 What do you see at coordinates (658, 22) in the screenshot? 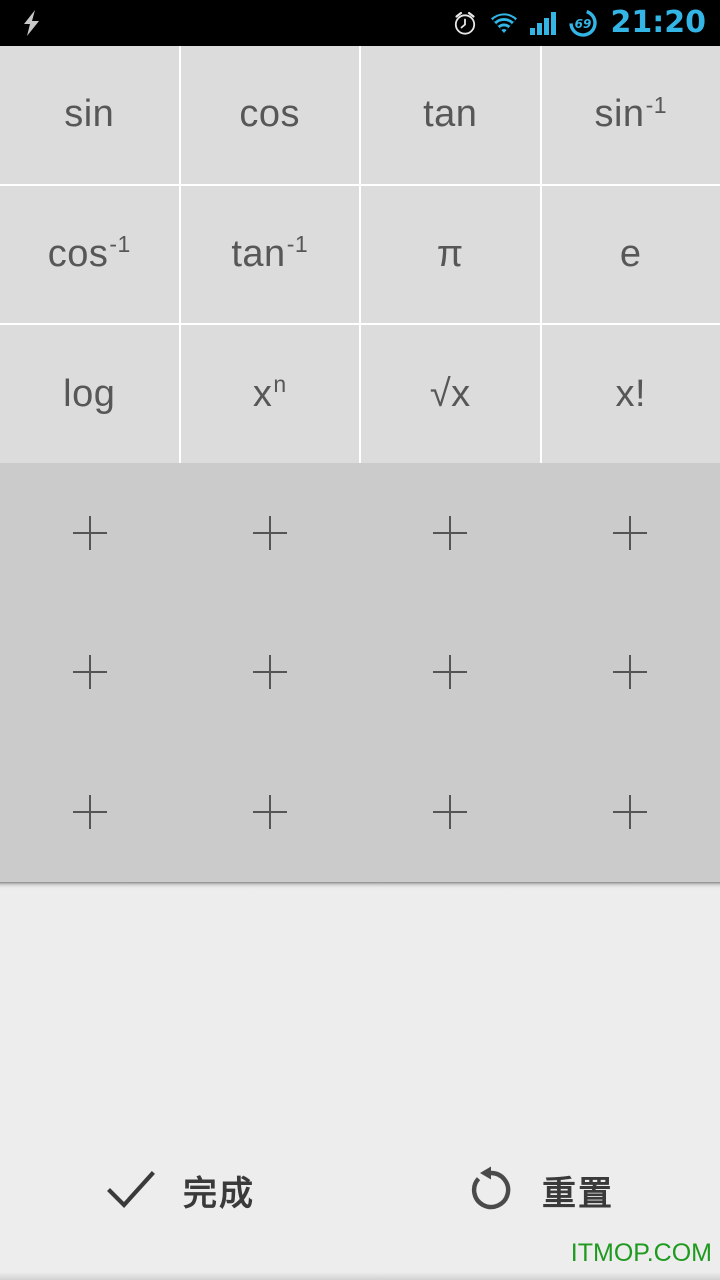
I see `status-bar-clock: 21:20` at bounding box center [658, 22].